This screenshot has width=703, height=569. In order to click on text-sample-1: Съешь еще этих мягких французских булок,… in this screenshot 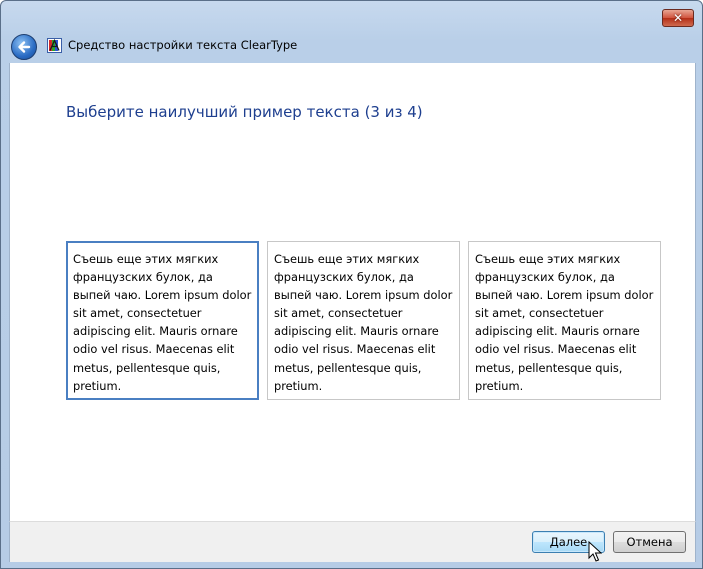, I will do `click(162, 320)`.